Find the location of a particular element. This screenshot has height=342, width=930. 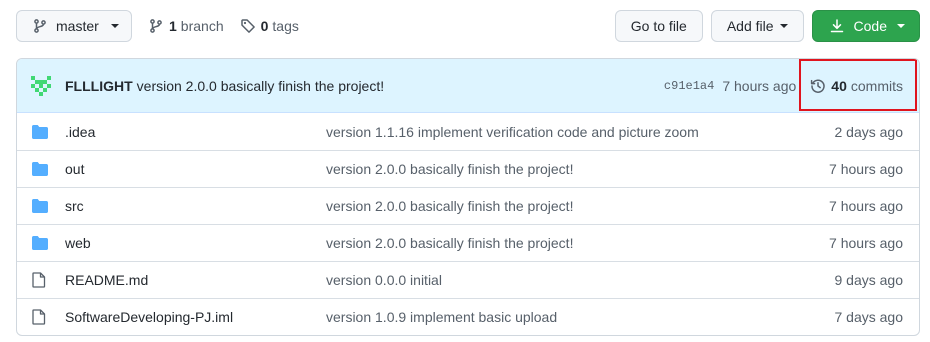

file-name-link: .idea is located at coordinates (195, 132).